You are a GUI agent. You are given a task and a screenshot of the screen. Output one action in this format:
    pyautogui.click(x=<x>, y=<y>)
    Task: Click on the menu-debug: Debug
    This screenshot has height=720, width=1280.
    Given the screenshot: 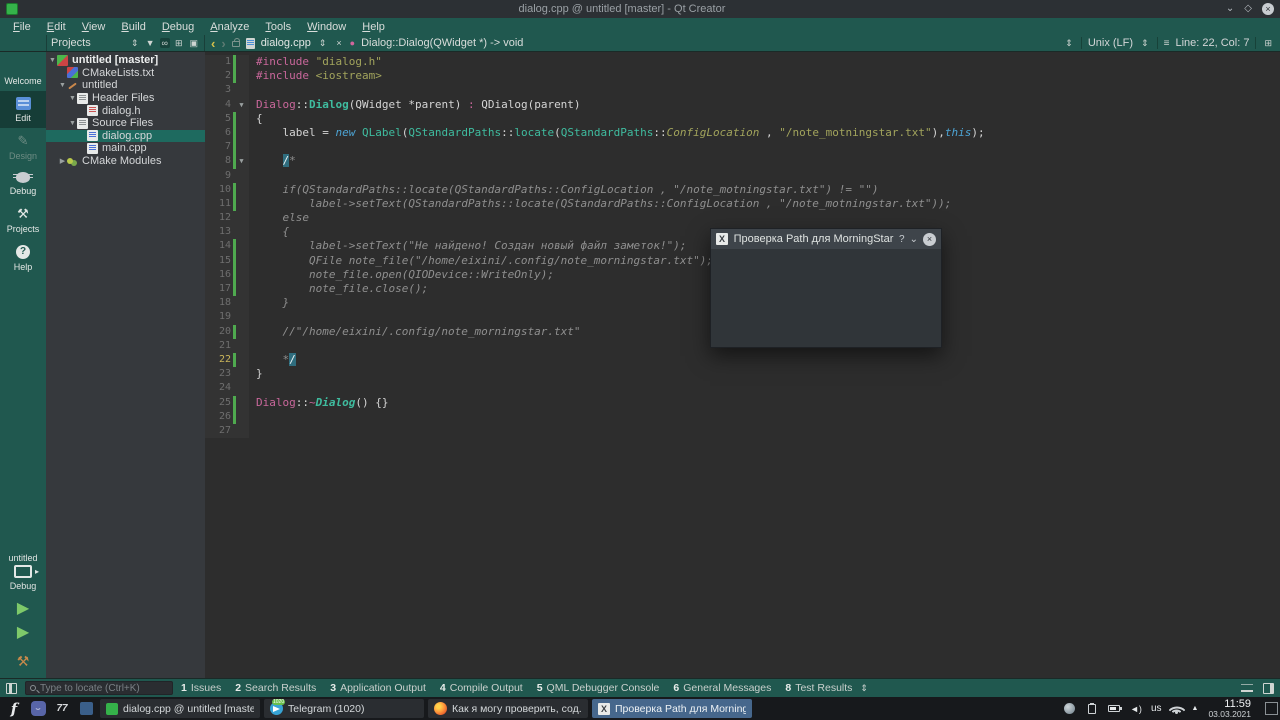 What is the action you would take?
    pyautogui.click(x=178, y=27)
    